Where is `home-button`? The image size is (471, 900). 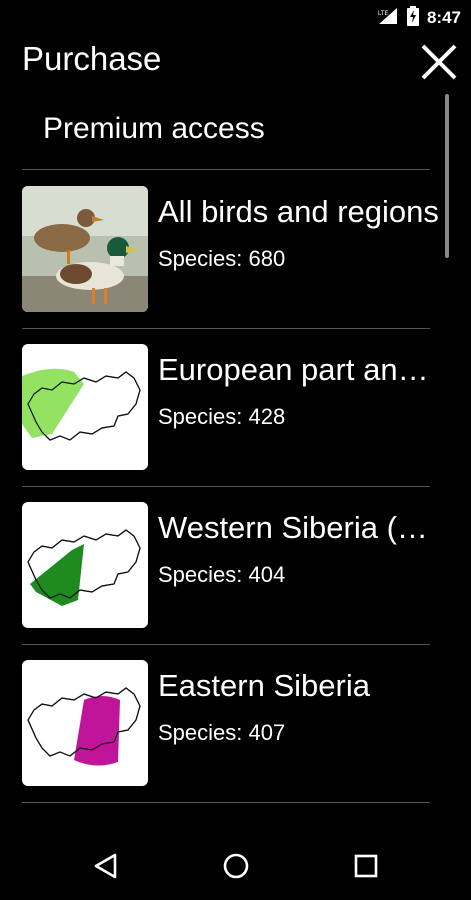
home-button is located at coordinates (236, 866).